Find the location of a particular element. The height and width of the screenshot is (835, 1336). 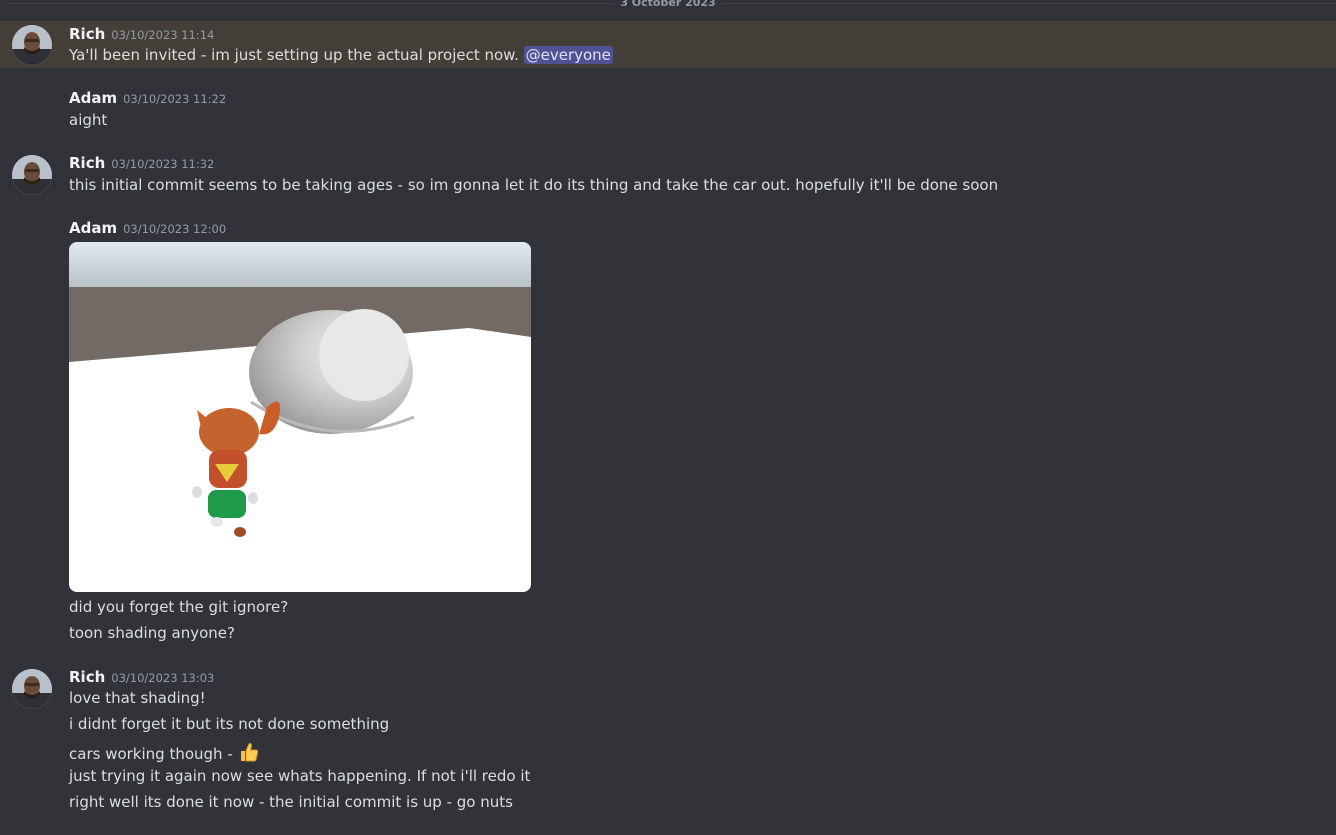

message-text: love that shading! is located at coordinates (137, 698).